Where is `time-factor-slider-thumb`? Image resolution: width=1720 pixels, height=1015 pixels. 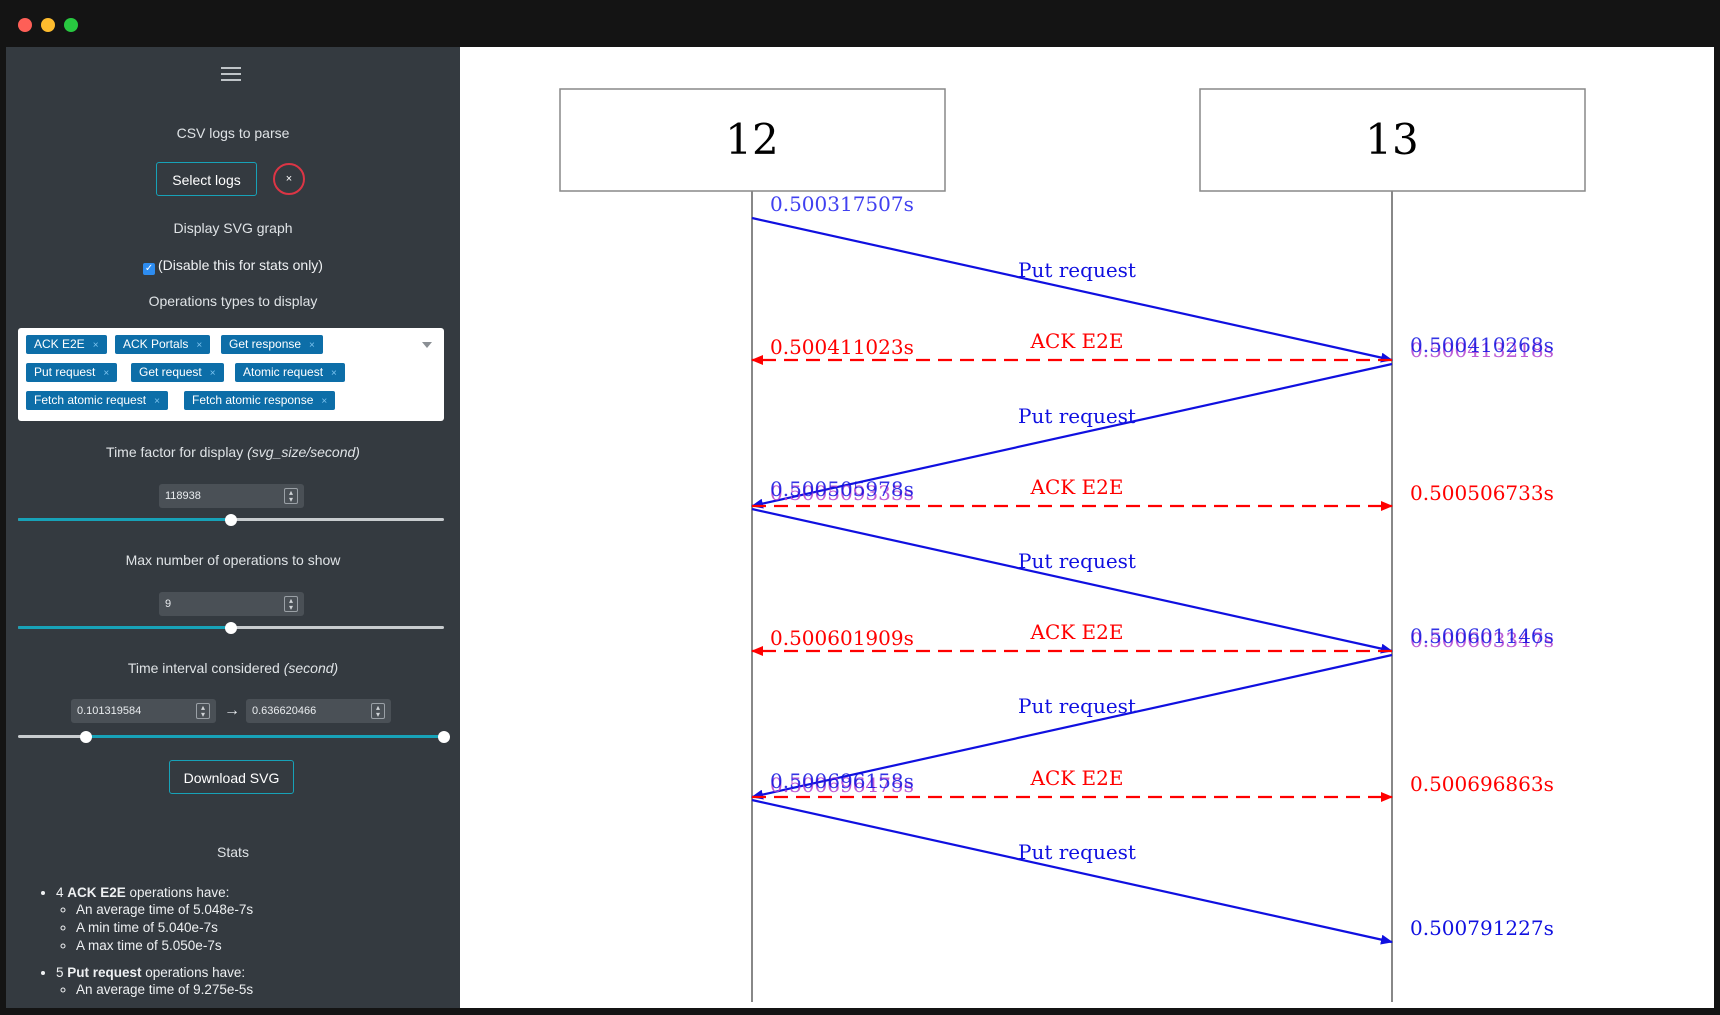
time-factor-slider-thumb is located at coordinates (231, 520).